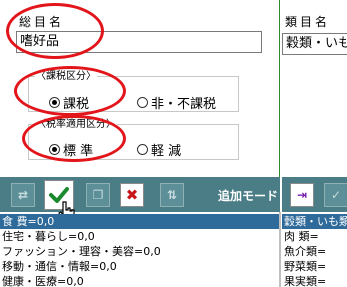 The width and height of the screenshot is (347, 287). Describe the element at coordinates (314, 236) in the screenshot. I see `list-item: 肉 類=` at that location.